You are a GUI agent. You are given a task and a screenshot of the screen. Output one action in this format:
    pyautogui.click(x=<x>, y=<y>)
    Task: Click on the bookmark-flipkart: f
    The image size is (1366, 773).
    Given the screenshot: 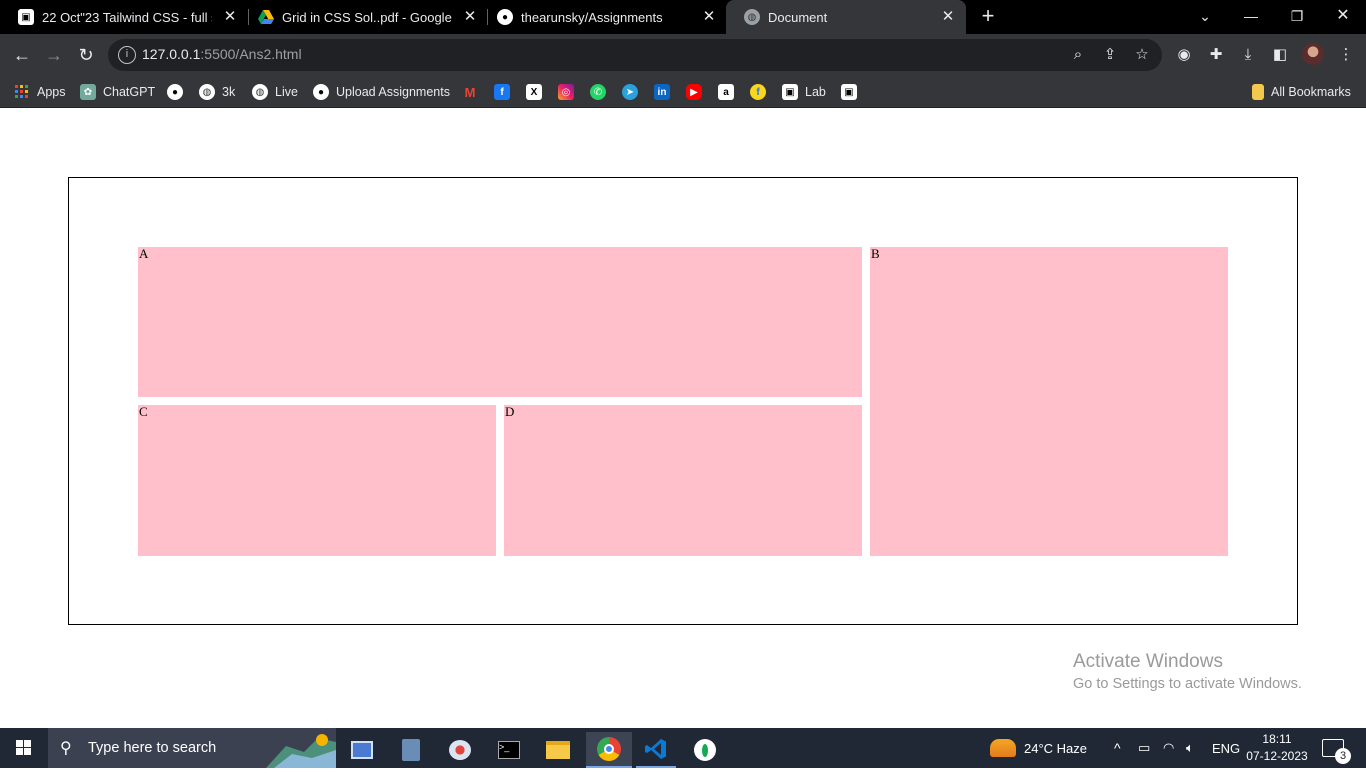 What is the action you would take?
    pyautogui.click(x=758, y=92)
    